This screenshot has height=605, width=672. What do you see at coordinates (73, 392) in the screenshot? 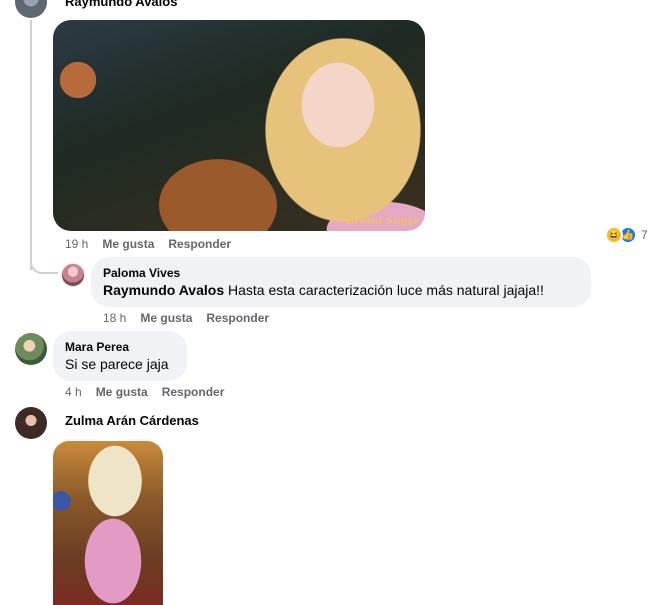
I see `comment-time: 4 h` at bounding box center [73, 392].